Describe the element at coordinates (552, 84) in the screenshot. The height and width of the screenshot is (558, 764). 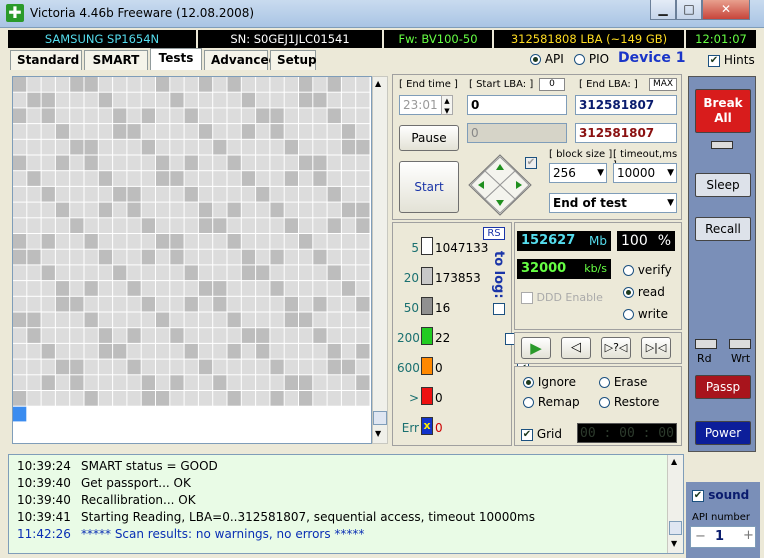
I see `start-lba-zero-button: 0` at that location.